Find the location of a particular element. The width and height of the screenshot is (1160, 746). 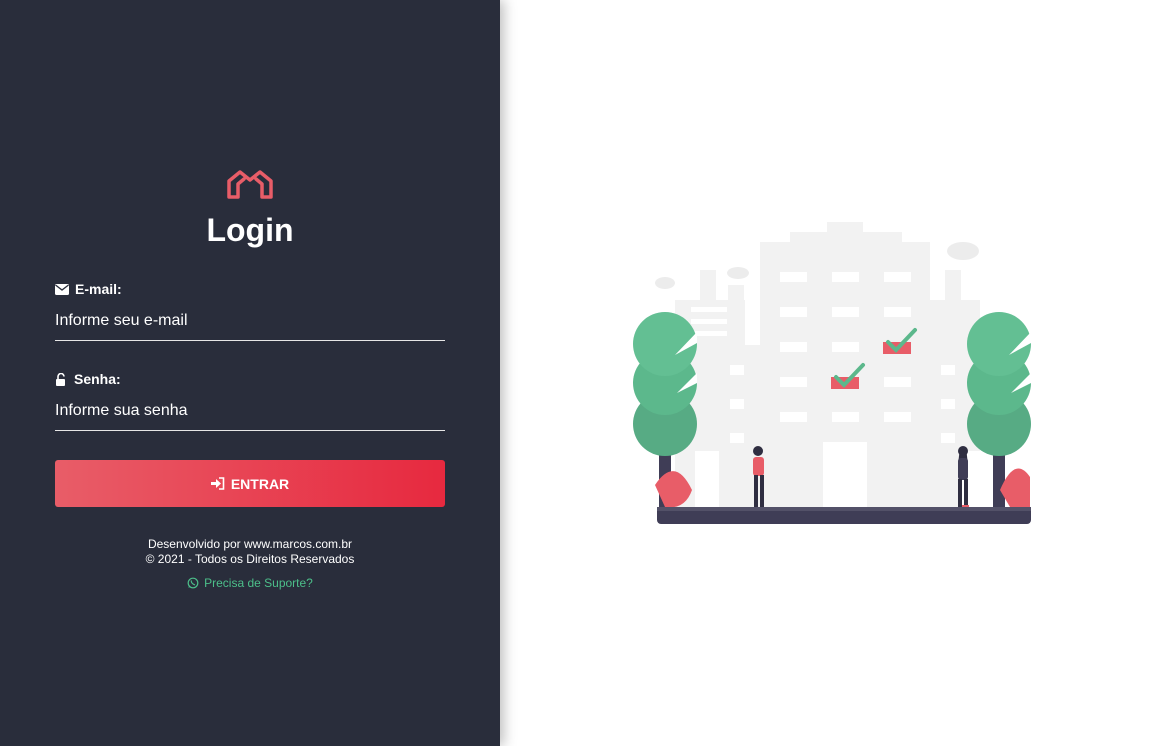

copyright-text: © 2021 - Todos os Direitos Reservados is located at coordinates (250, 559).